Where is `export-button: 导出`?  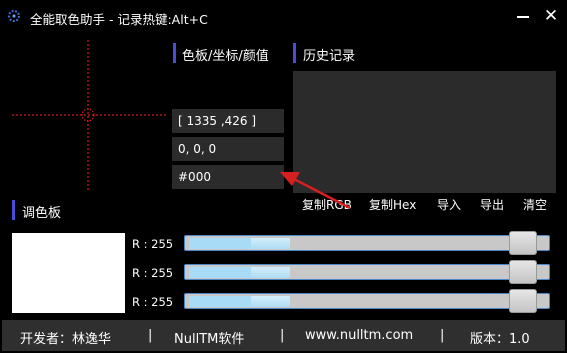 export-button: 导出 is located at coordinates (492, 204).